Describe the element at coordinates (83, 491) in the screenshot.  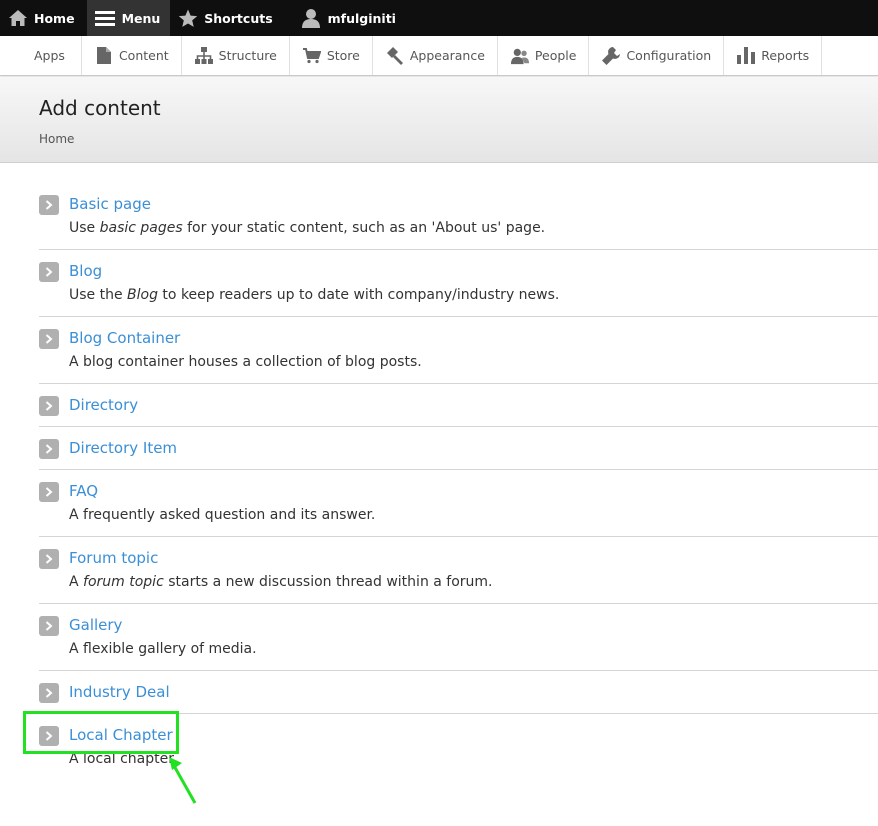
I see `content-type-link: FAQ` at that location.